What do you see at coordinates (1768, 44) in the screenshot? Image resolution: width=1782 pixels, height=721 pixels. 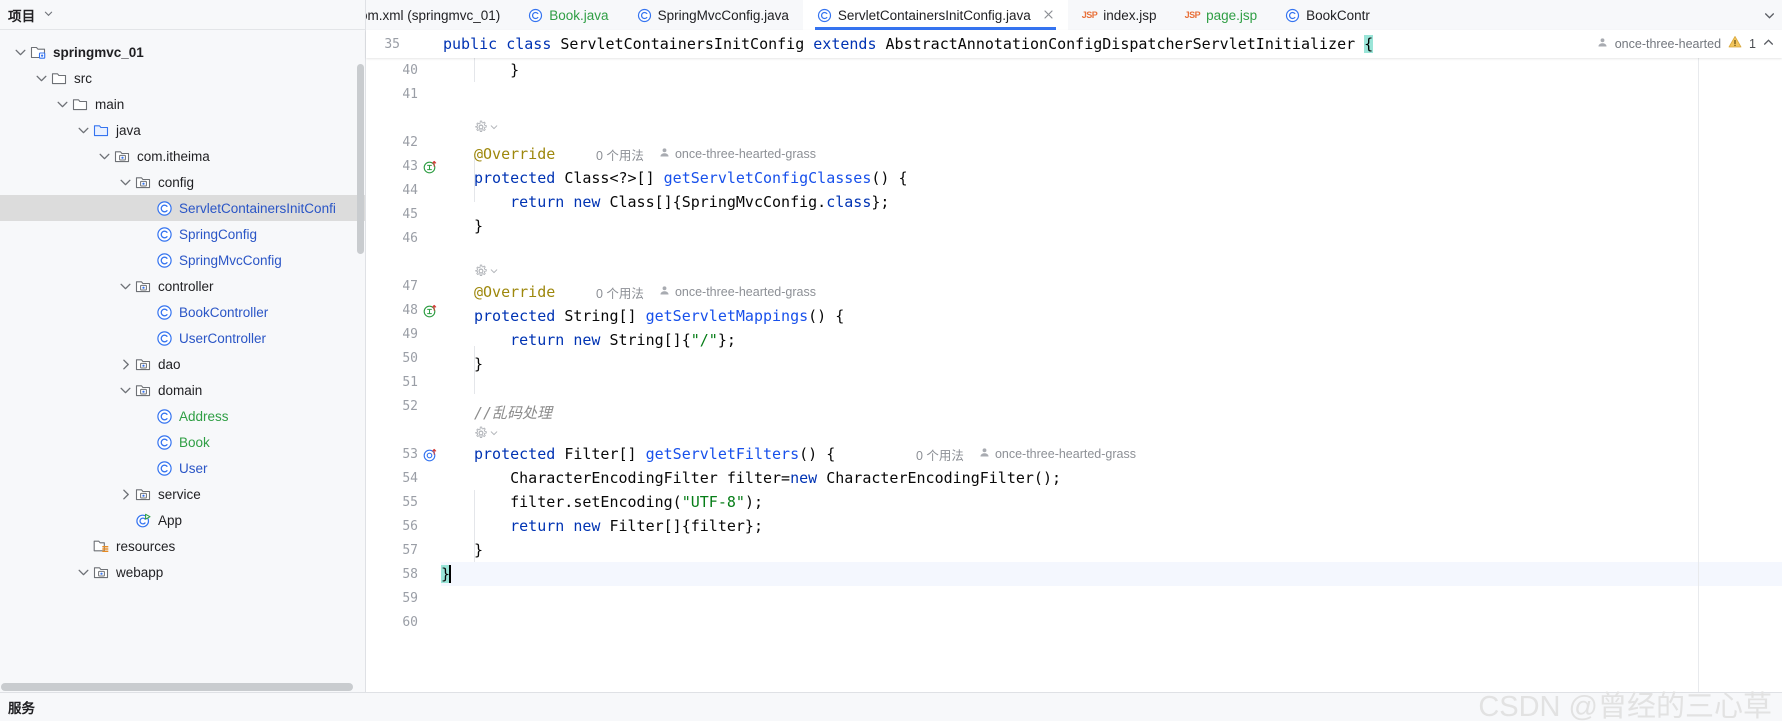 I see `chevron-up-icon` at bounding box center [1768, 44].